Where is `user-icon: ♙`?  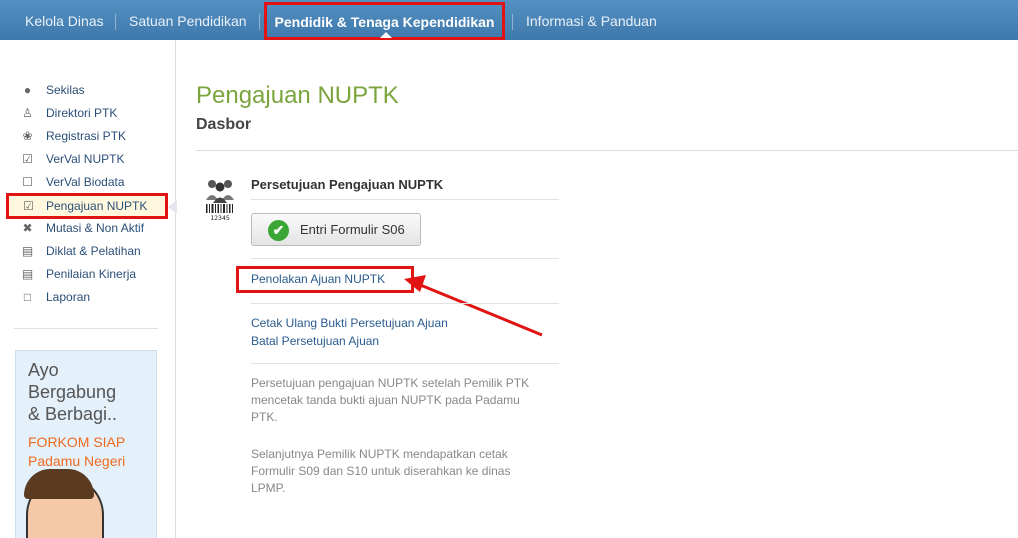
user-icon: ♙ is located at coordinates (27, 113).